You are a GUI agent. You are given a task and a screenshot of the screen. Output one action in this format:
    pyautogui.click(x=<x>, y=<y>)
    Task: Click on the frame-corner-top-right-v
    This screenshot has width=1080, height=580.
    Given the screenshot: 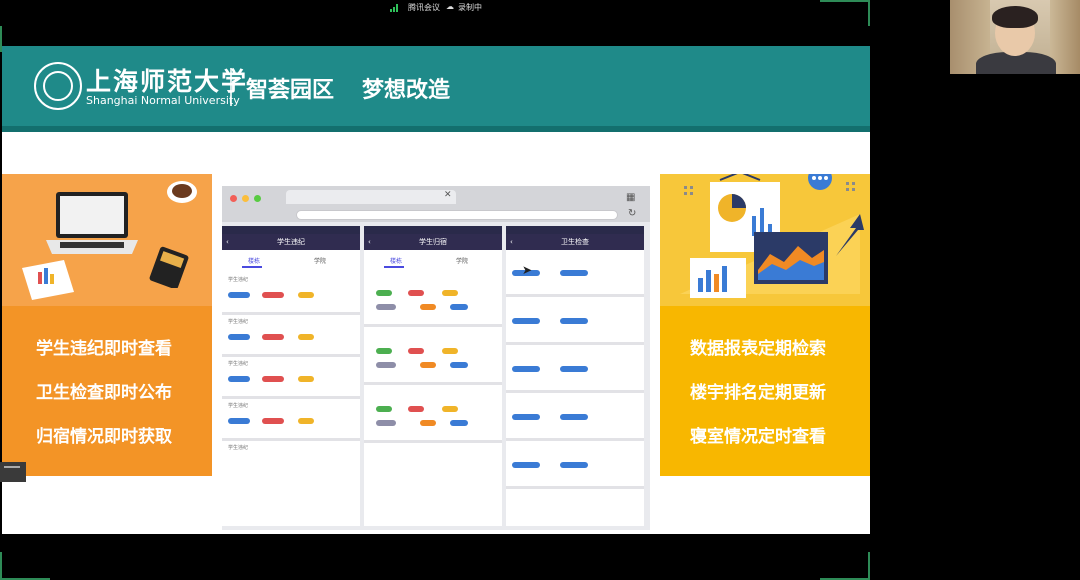 What is the action you would take?
    pyautogui.click(x=869, y=13)
    